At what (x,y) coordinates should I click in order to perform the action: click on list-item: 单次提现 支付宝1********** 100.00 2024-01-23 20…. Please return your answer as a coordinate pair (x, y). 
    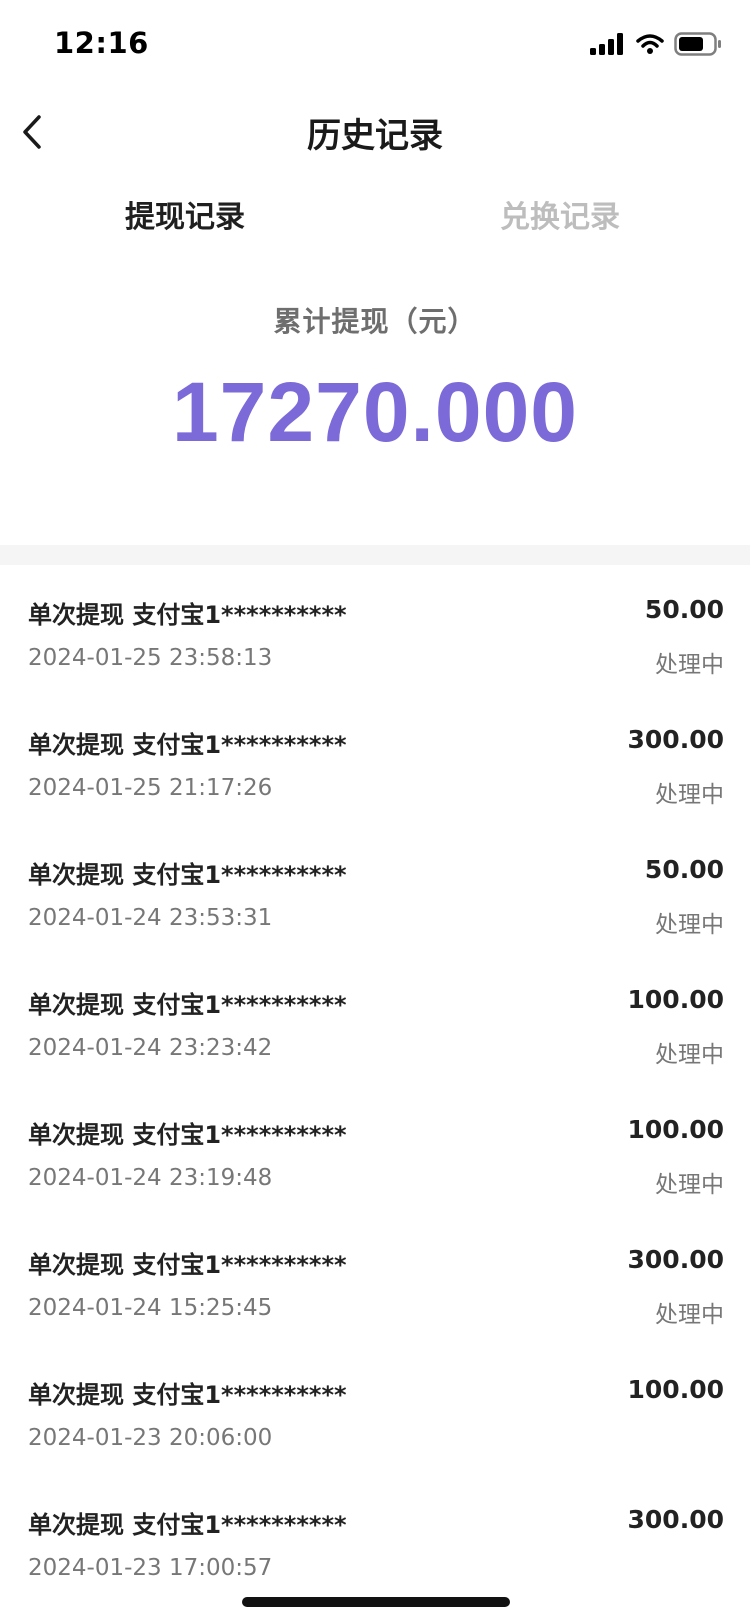
    Looking at the image, I should click on (375, 1410).